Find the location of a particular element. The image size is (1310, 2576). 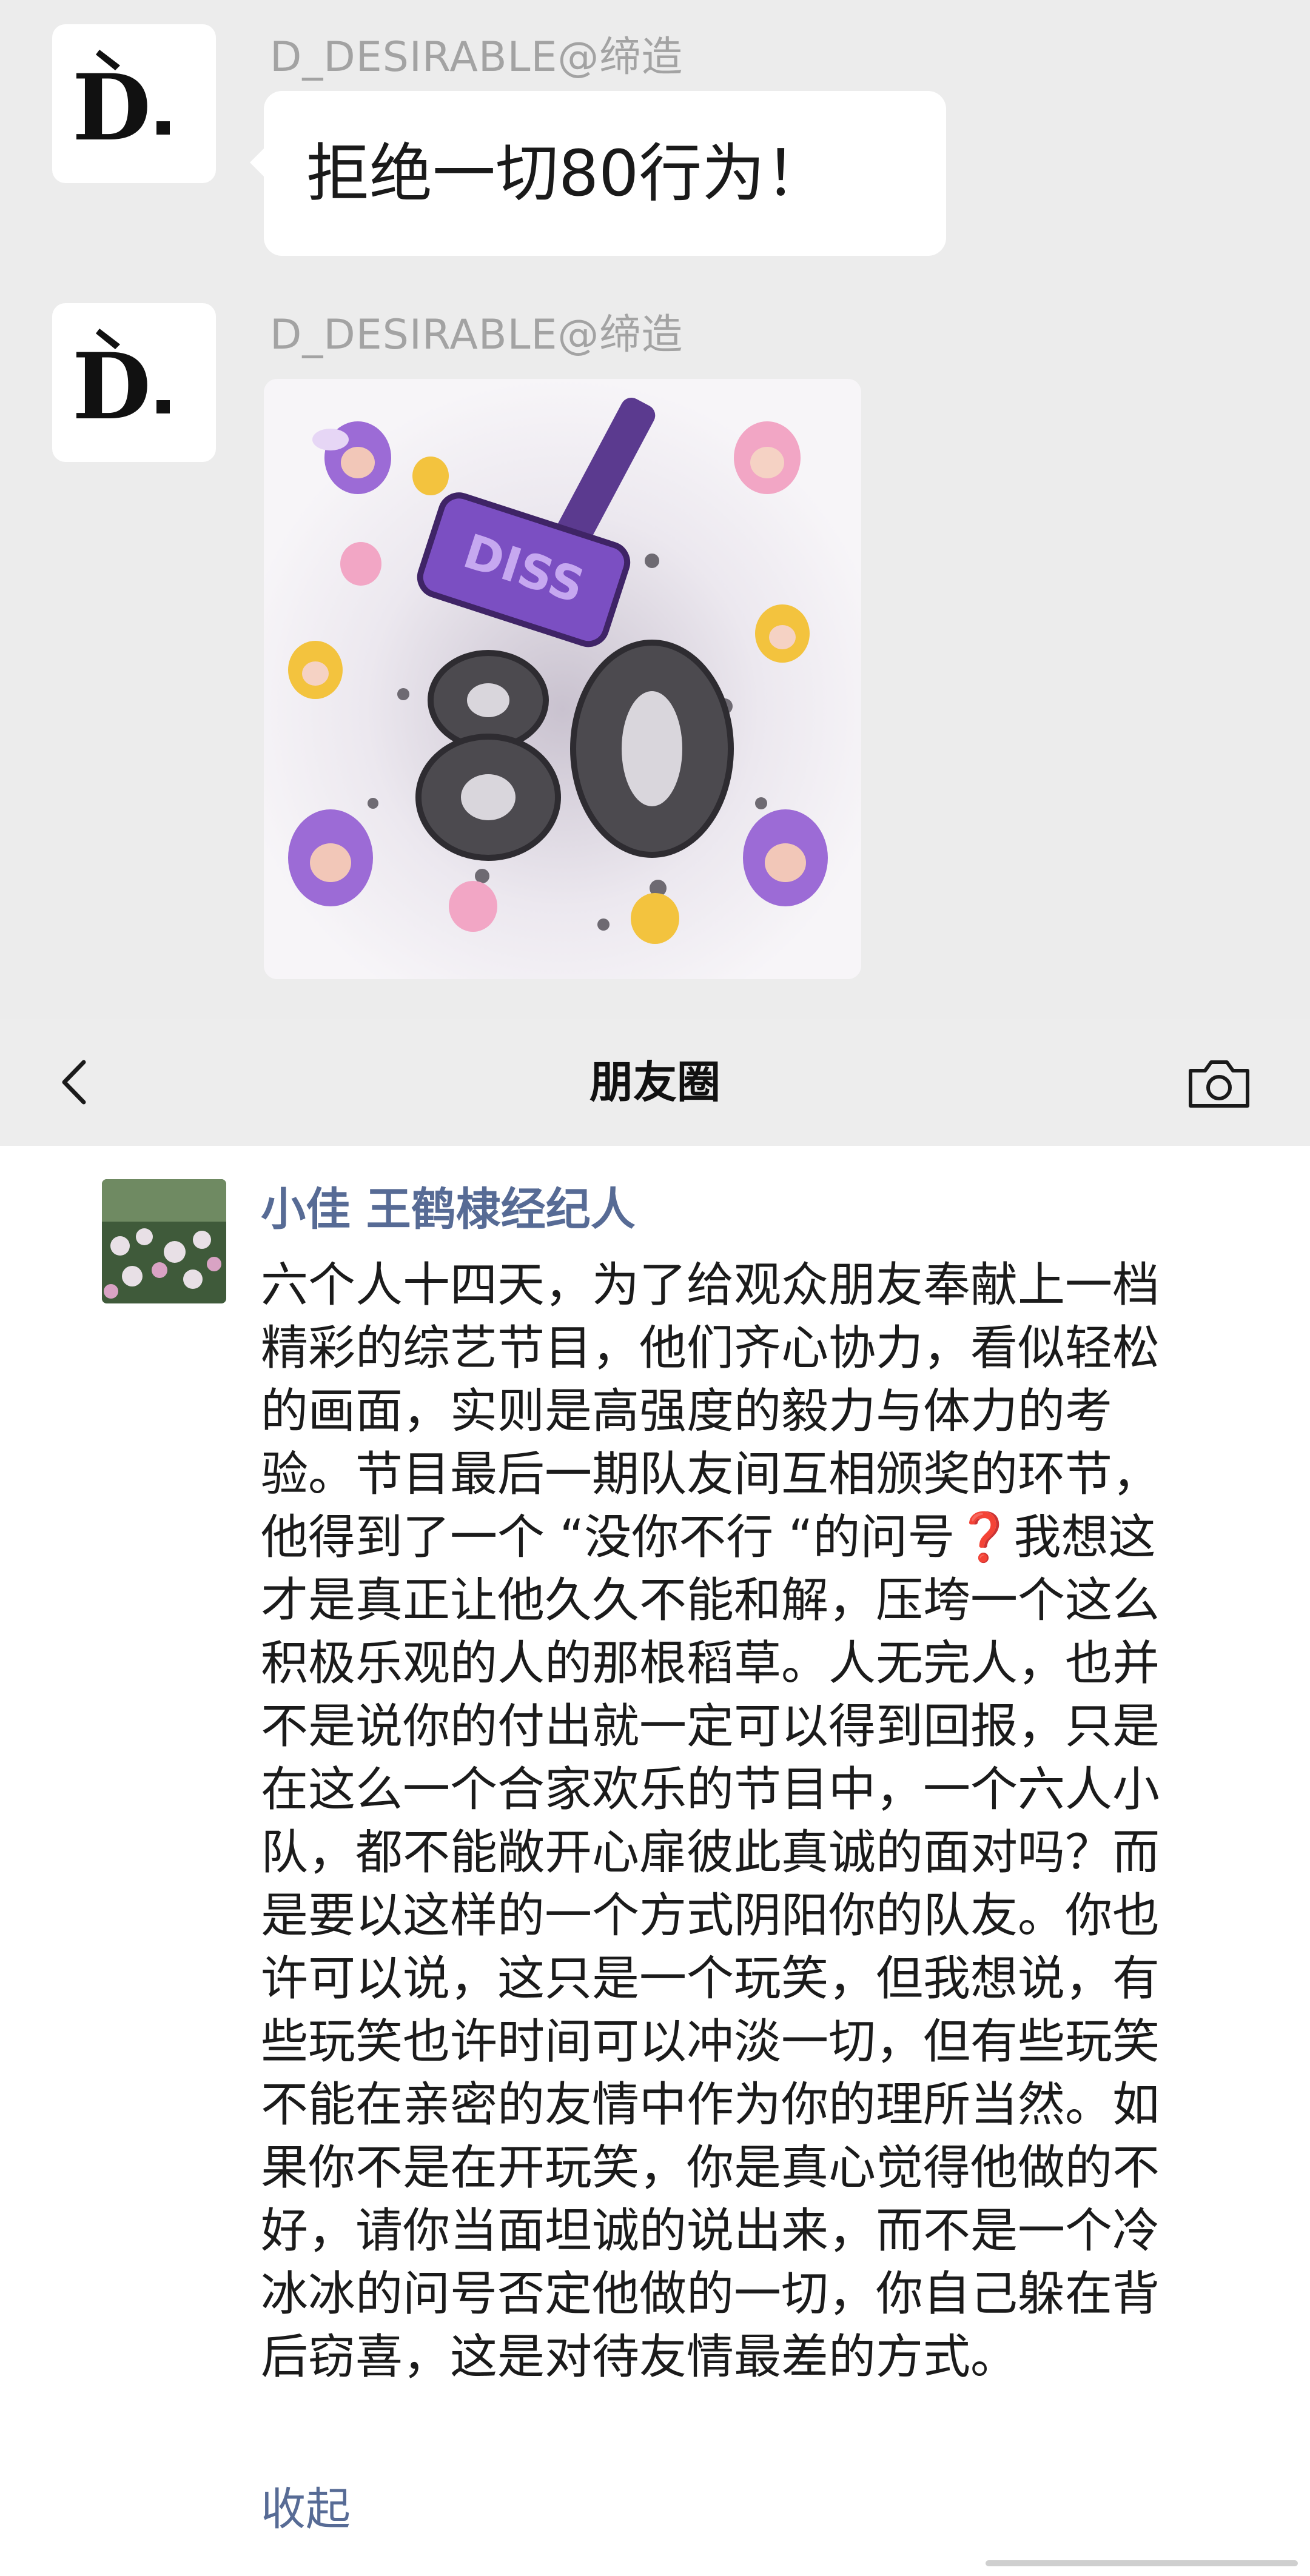

post-line: 验。节目最后一期队友间互相颁奖的环节， is located at coordinates (710, 1474).